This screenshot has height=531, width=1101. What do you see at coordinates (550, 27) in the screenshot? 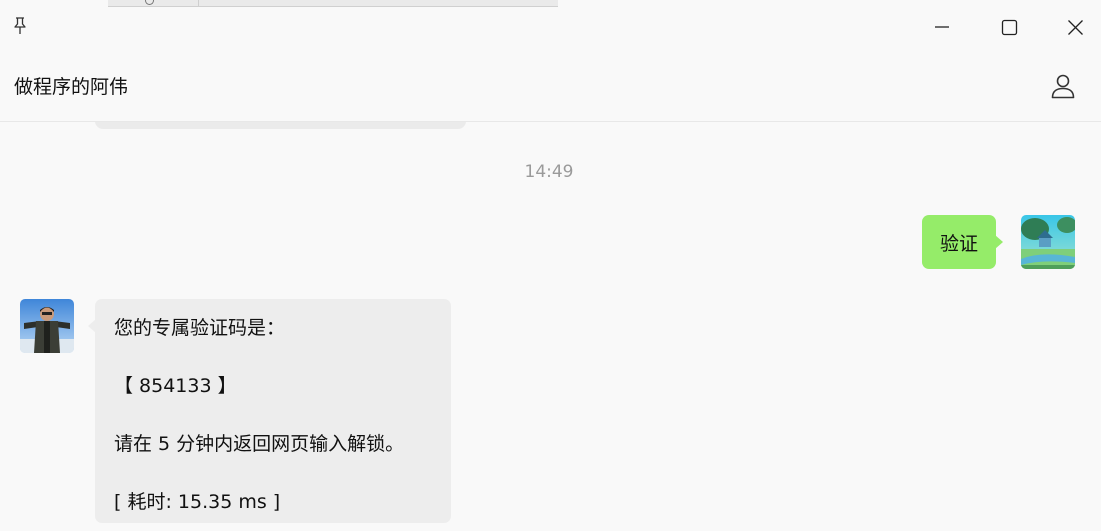
I see `window-titlebar` at bounding box center [550, 27].